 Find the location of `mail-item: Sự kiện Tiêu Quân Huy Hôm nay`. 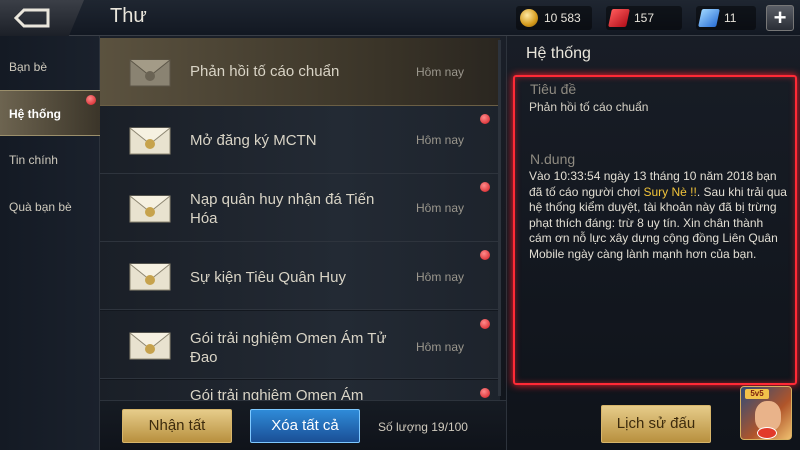

mail-item: Sự kiện Tiêu Quân Huy Hôm nay is located at coordinates (300, 276).